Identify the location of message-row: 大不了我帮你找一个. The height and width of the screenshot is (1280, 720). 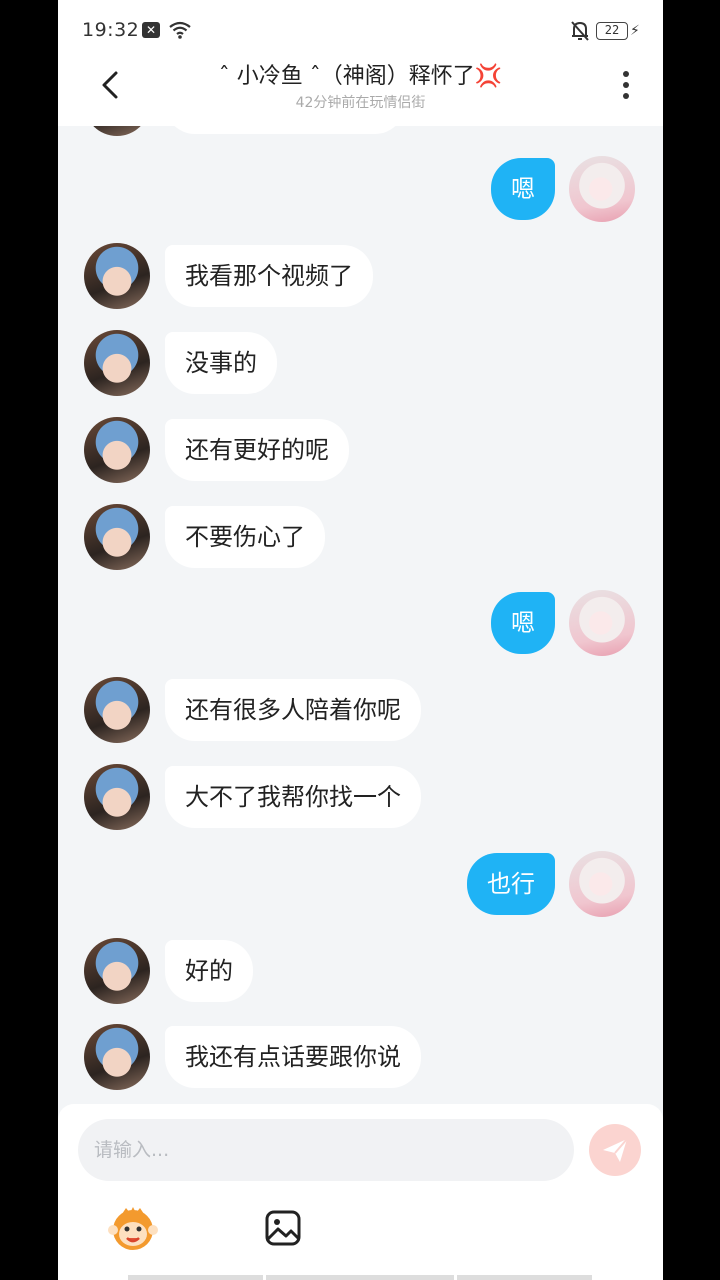
(360, 799).